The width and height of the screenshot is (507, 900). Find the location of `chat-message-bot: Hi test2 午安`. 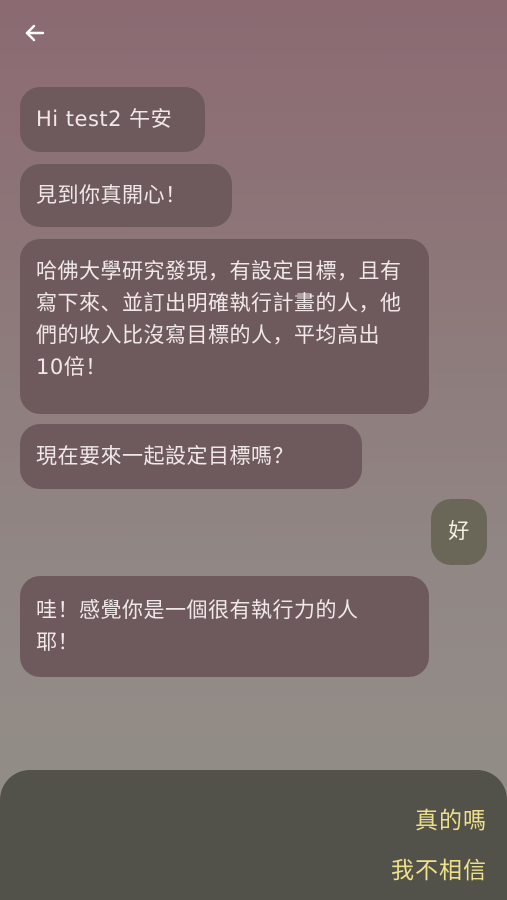

chat-message-bot: Hi test2 午安 is located at coordinates (112, 119).